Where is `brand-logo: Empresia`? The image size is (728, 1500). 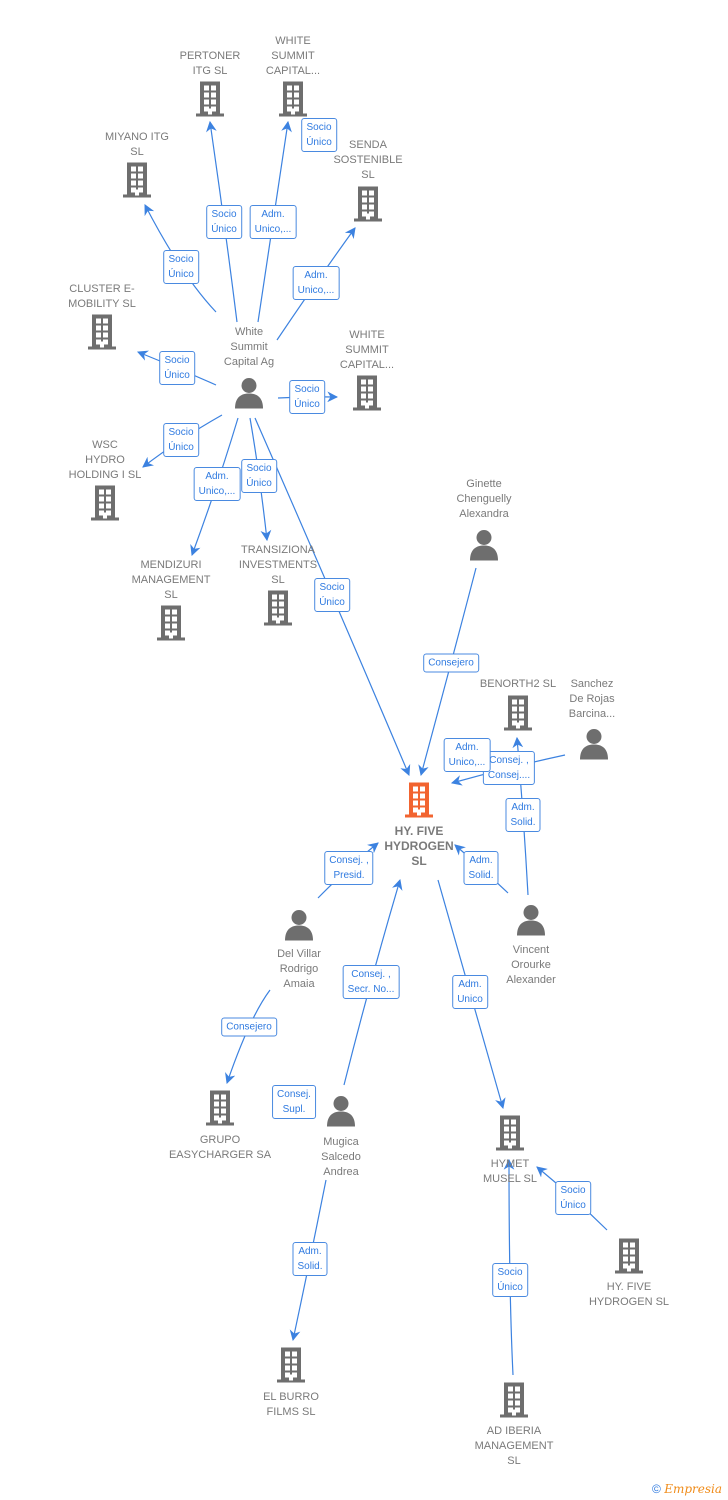 brand-logo: Empresia is located at coordinates (693, 1489).